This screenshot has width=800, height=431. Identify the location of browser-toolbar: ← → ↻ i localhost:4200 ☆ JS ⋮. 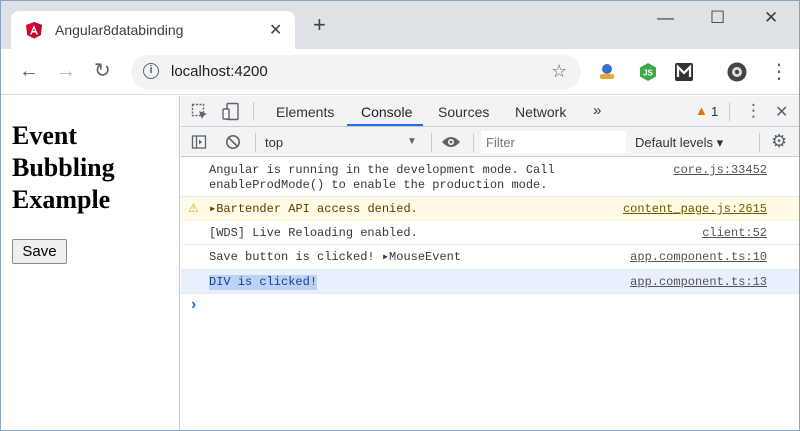
(400, 72).